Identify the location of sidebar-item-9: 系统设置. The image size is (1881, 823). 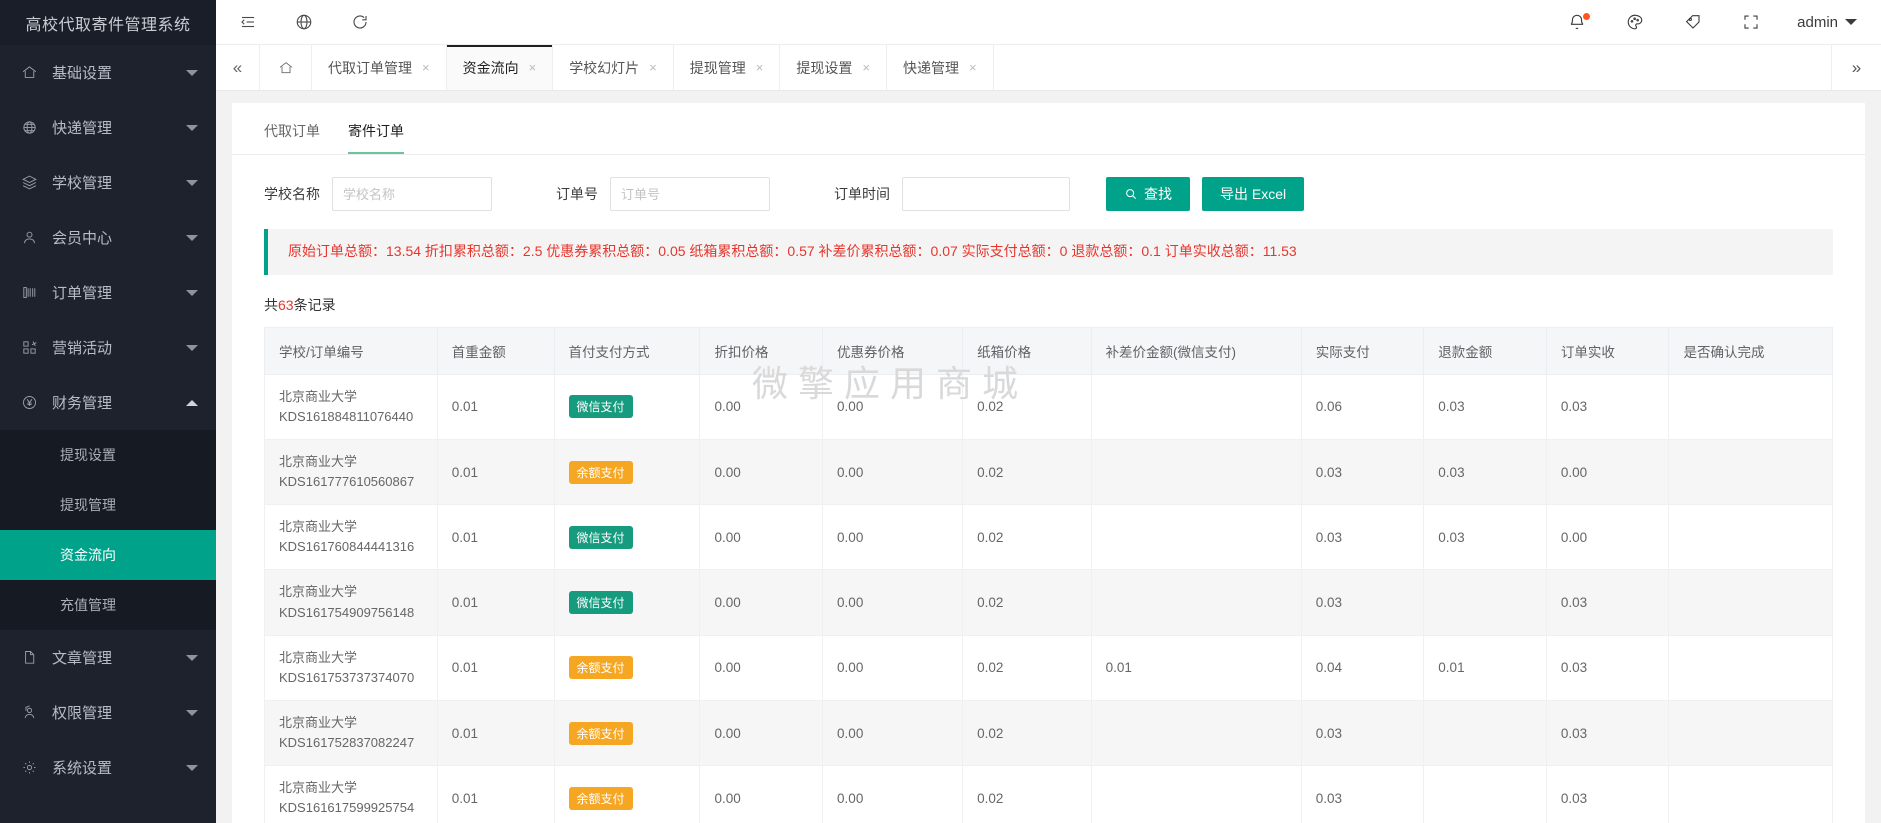
(108, 767).